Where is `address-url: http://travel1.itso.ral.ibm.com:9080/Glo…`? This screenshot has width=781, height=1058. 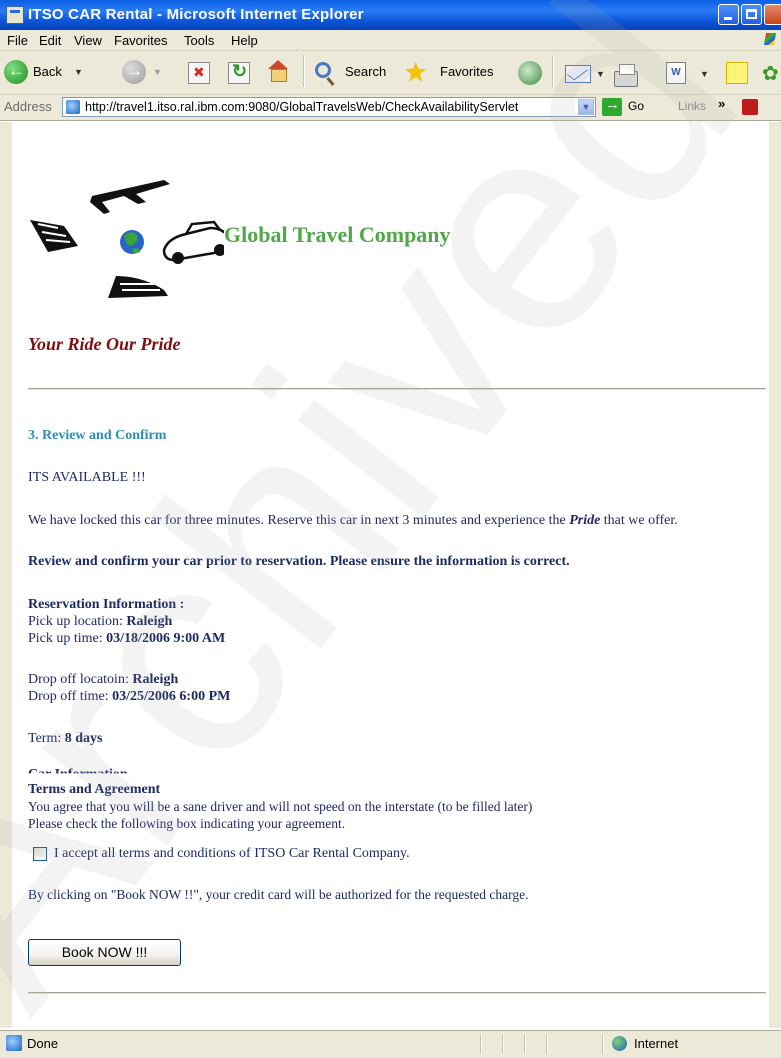
address-url: http://travel1.itso.ral.ibm.com:9080/Glo… is located at coordinates (329, 107).